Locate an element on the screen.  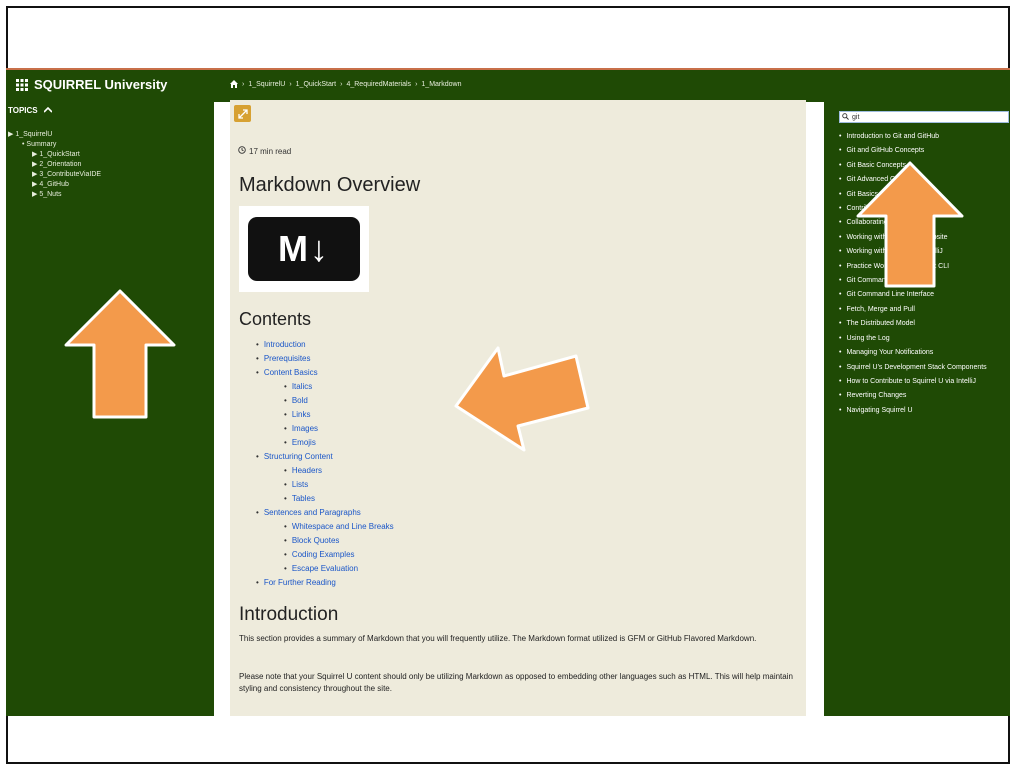
search-result-item: Using the Log is located at coordinates (913, 339).